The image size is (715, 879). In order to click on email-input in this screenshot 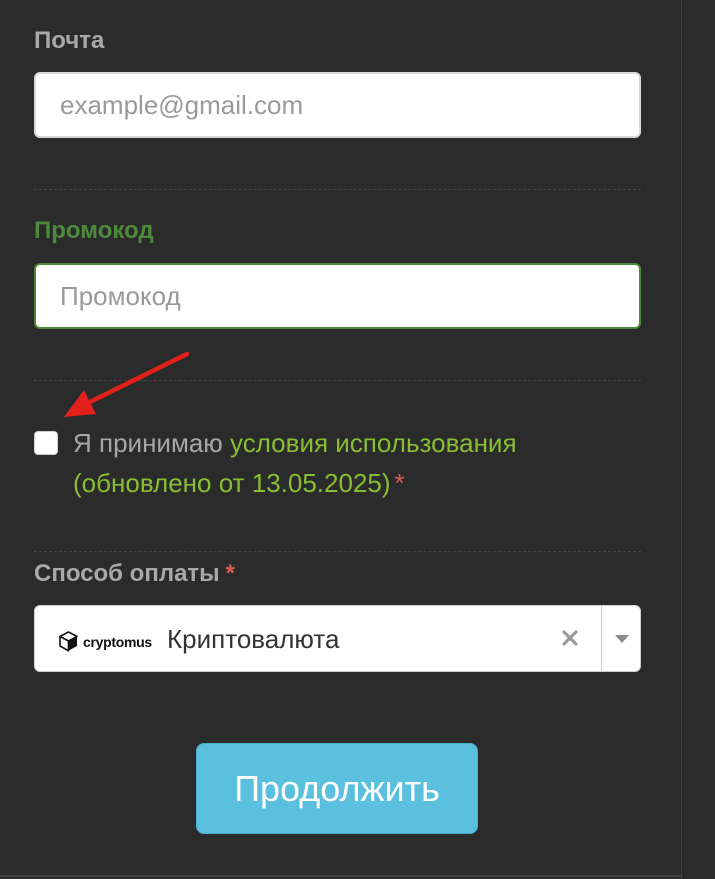, I will do `click(337, 105)`.